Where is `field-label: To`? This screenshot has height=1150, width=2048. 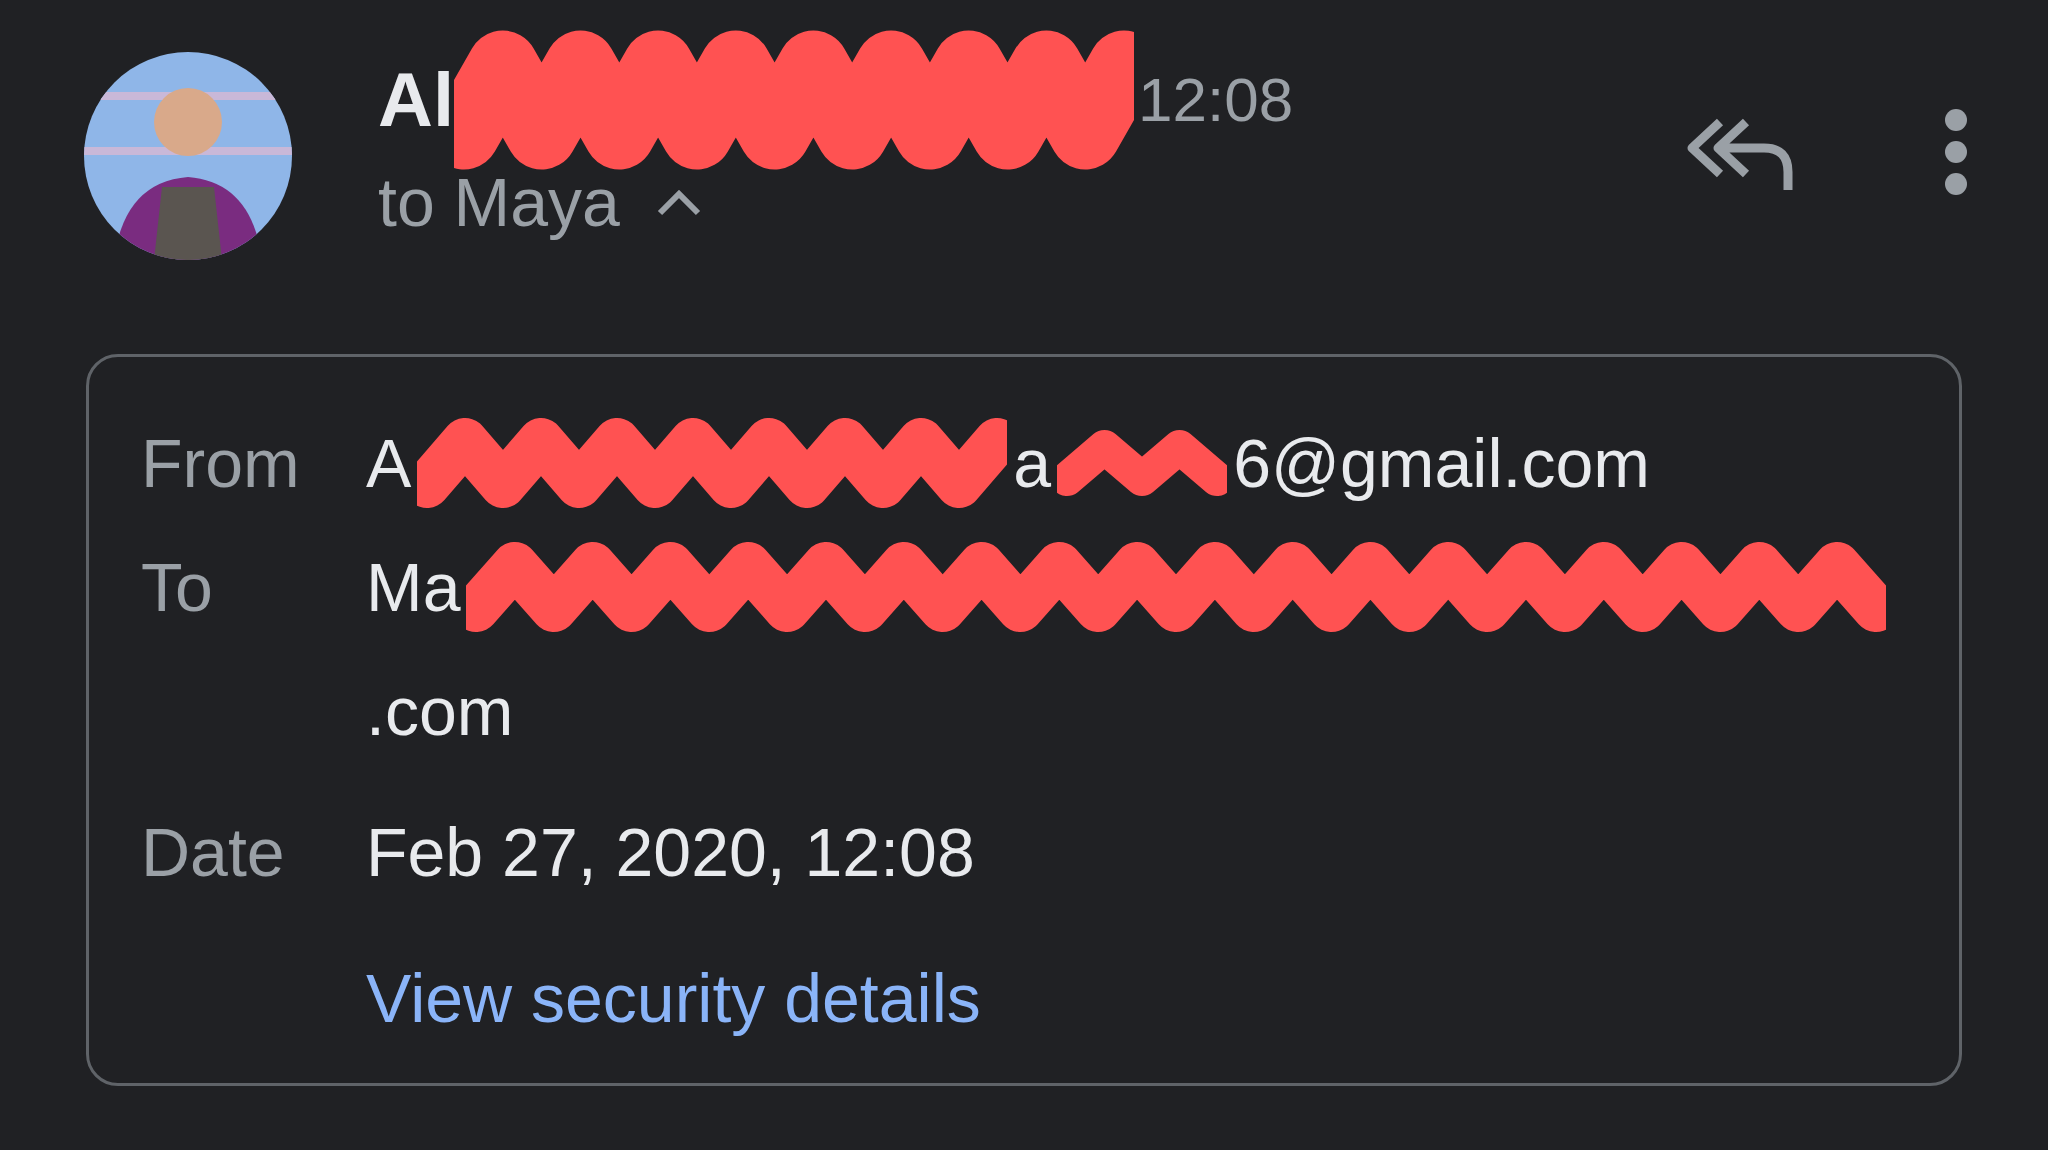
field-label: To is located at coordinates (177, 587).